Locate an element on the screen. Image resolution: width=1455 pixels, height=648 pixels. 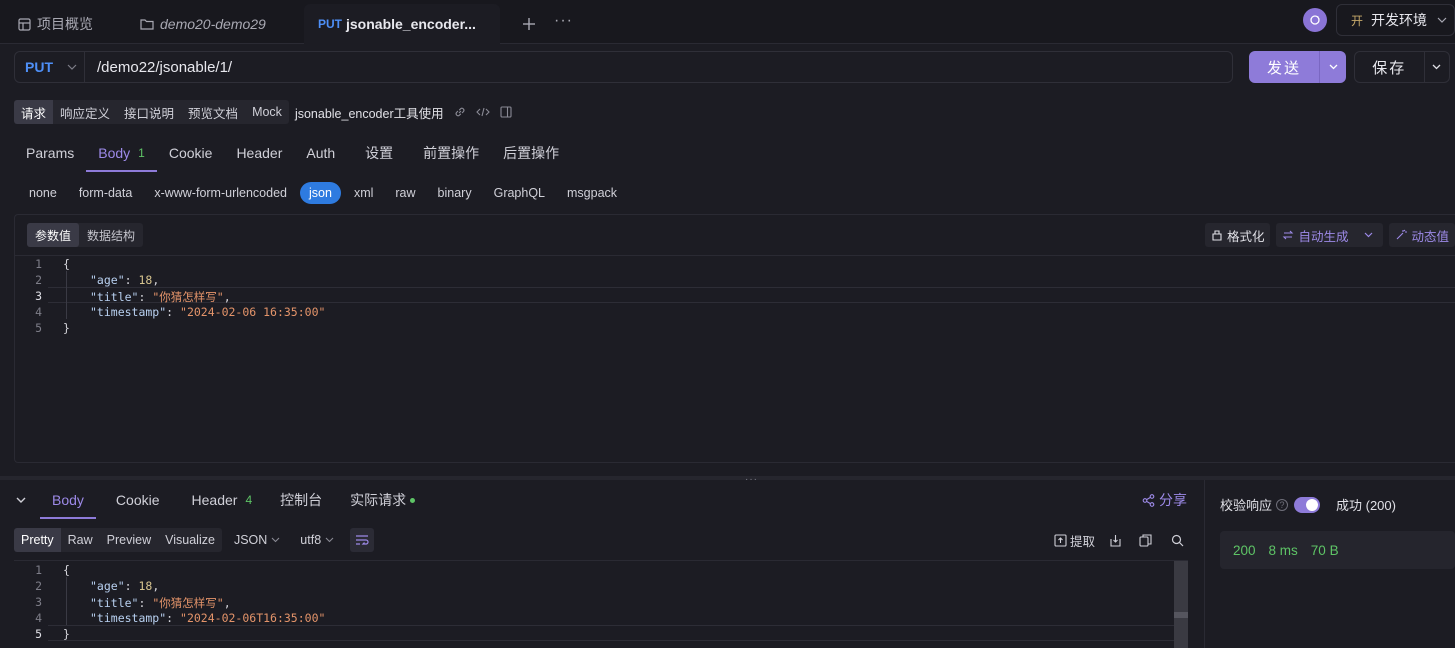
response-tab-cookie: Cookie is located at coordinates (138, 500).